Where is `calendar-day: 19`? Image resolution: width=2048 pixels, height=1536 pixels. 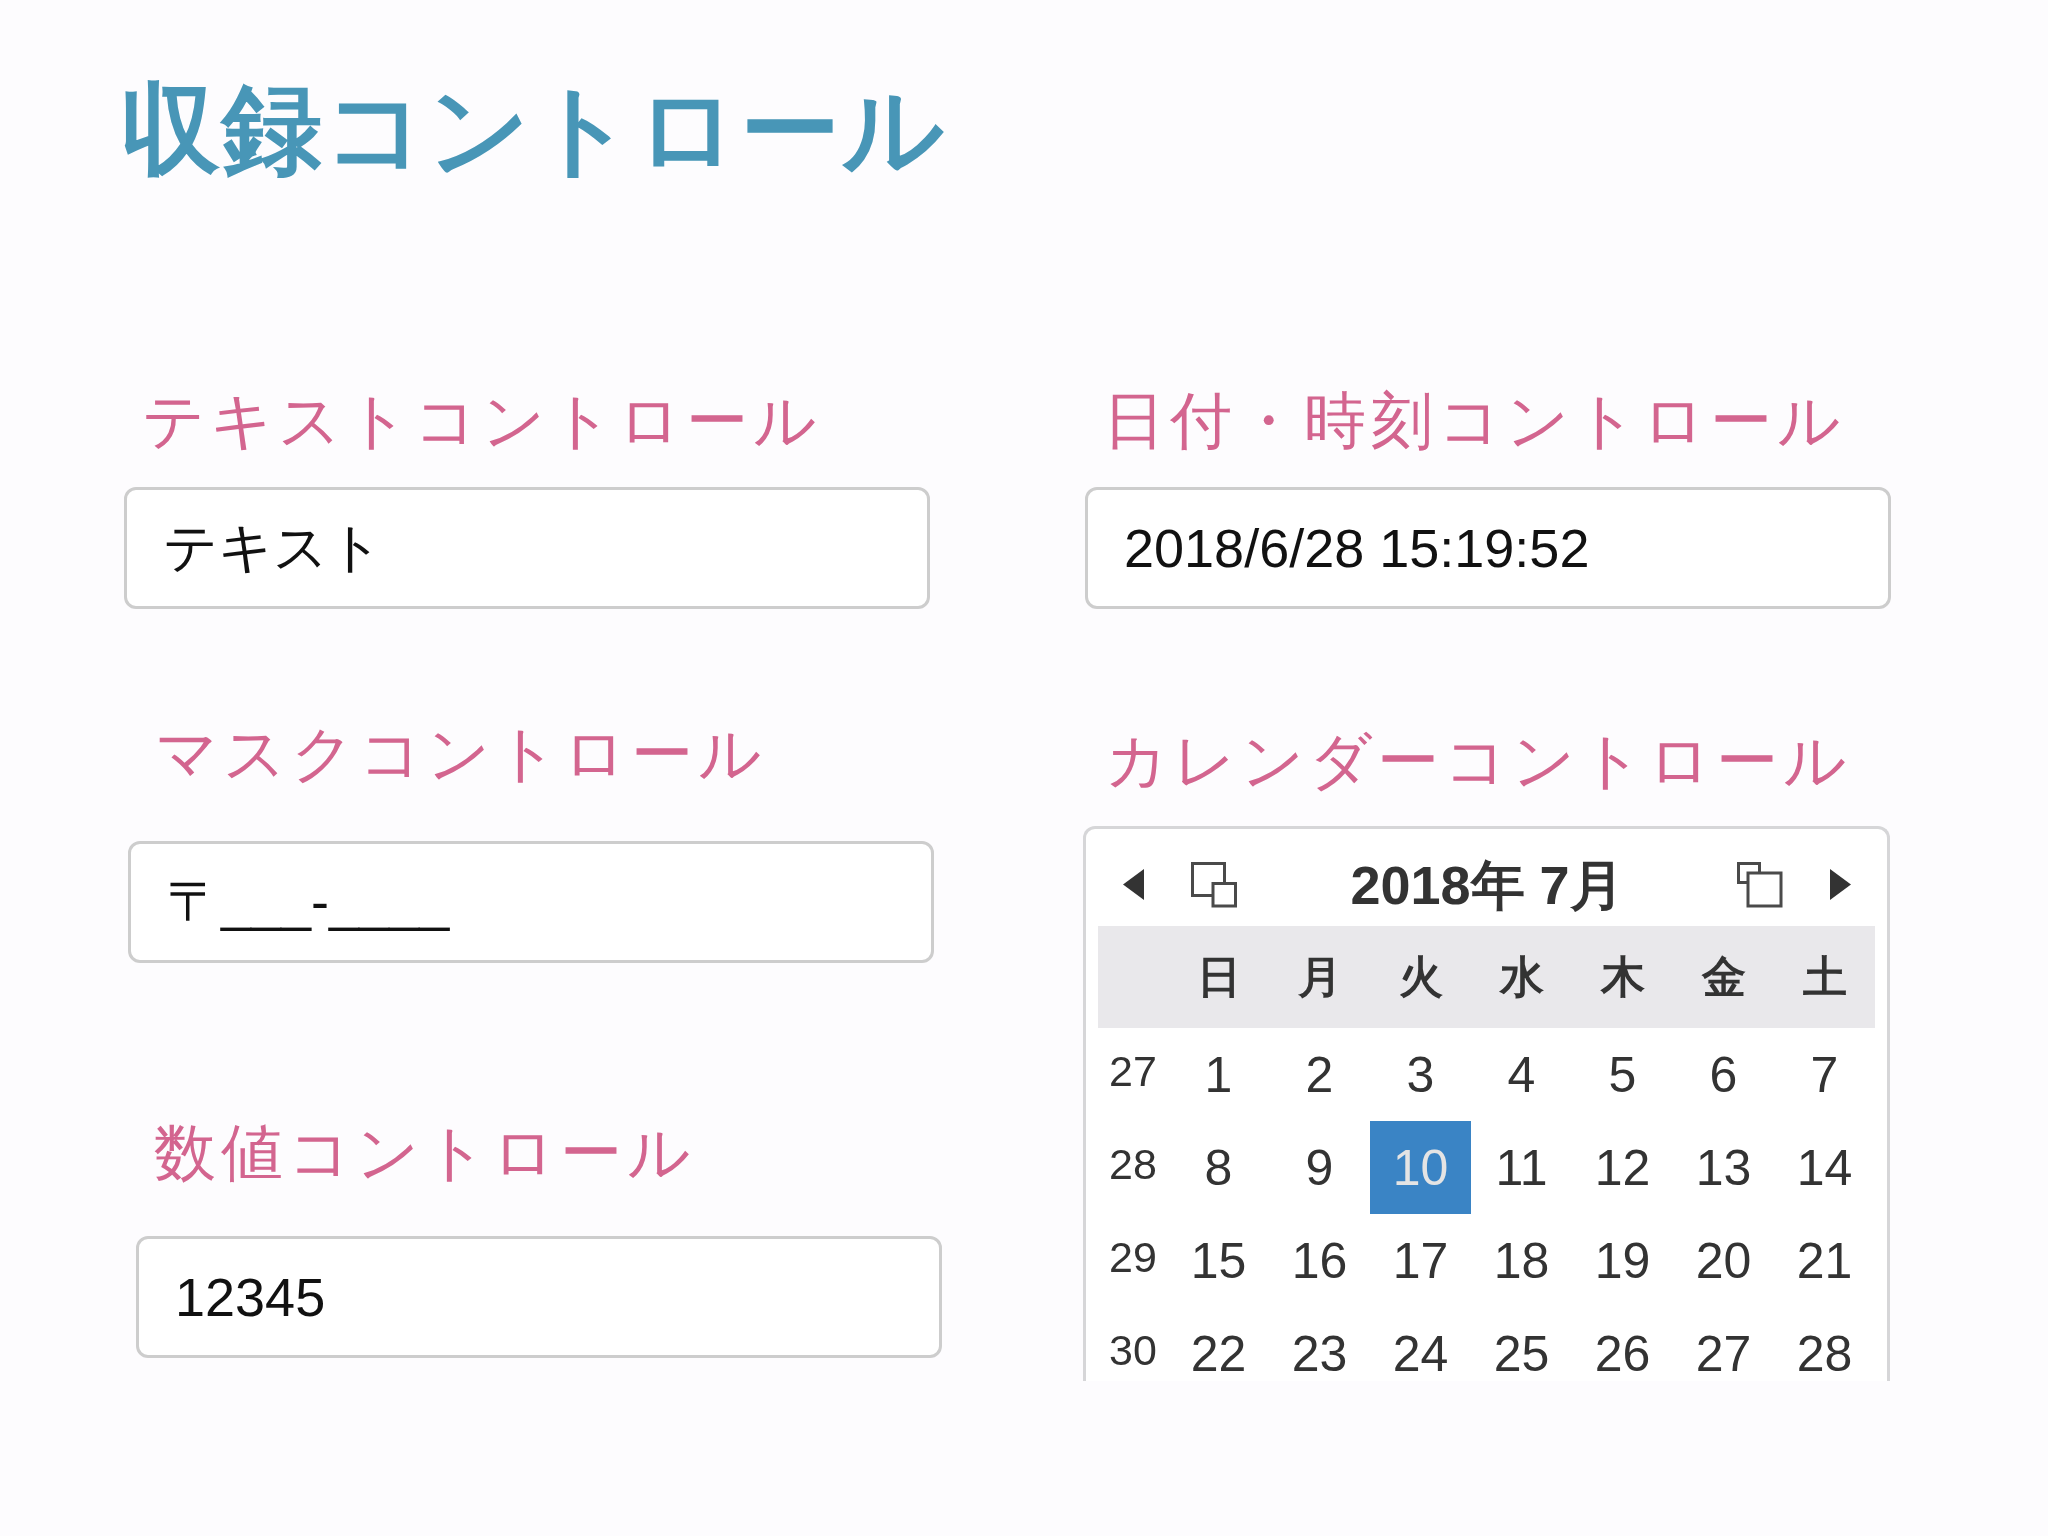
calendar-day: 19 is located at coordinates (1622, 1260).